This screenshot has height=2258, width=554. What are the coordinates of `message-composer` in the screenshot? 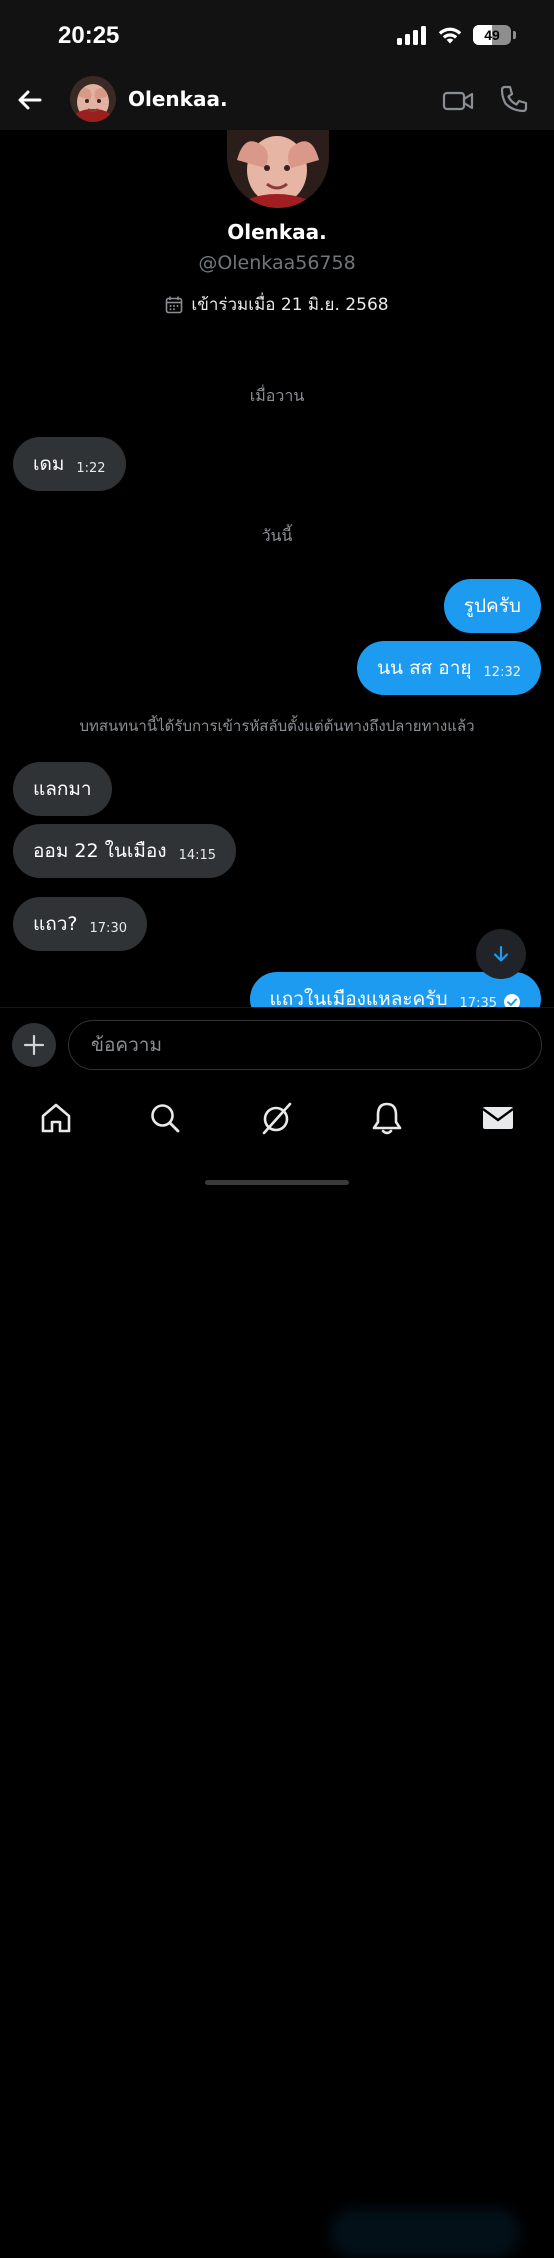 It's located at (277, 1047).